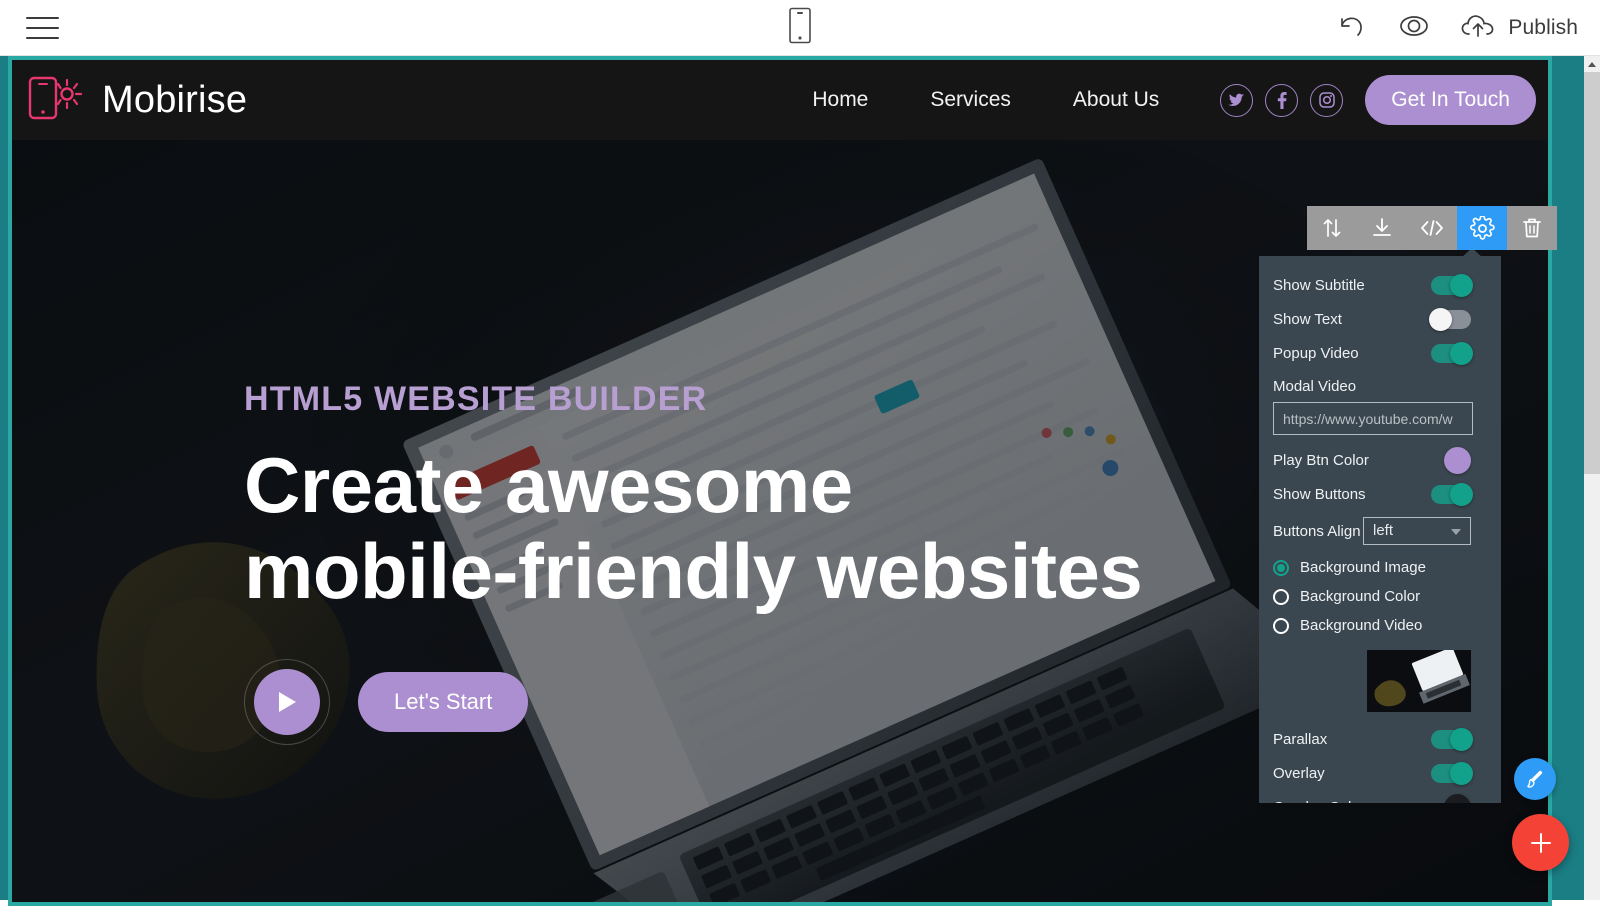 This screenshot has width=1600, height=906. Describe the element at coordinates (1317, 531) in the screenshot. I see `buttons-align-label: Buttons Align` at that location.